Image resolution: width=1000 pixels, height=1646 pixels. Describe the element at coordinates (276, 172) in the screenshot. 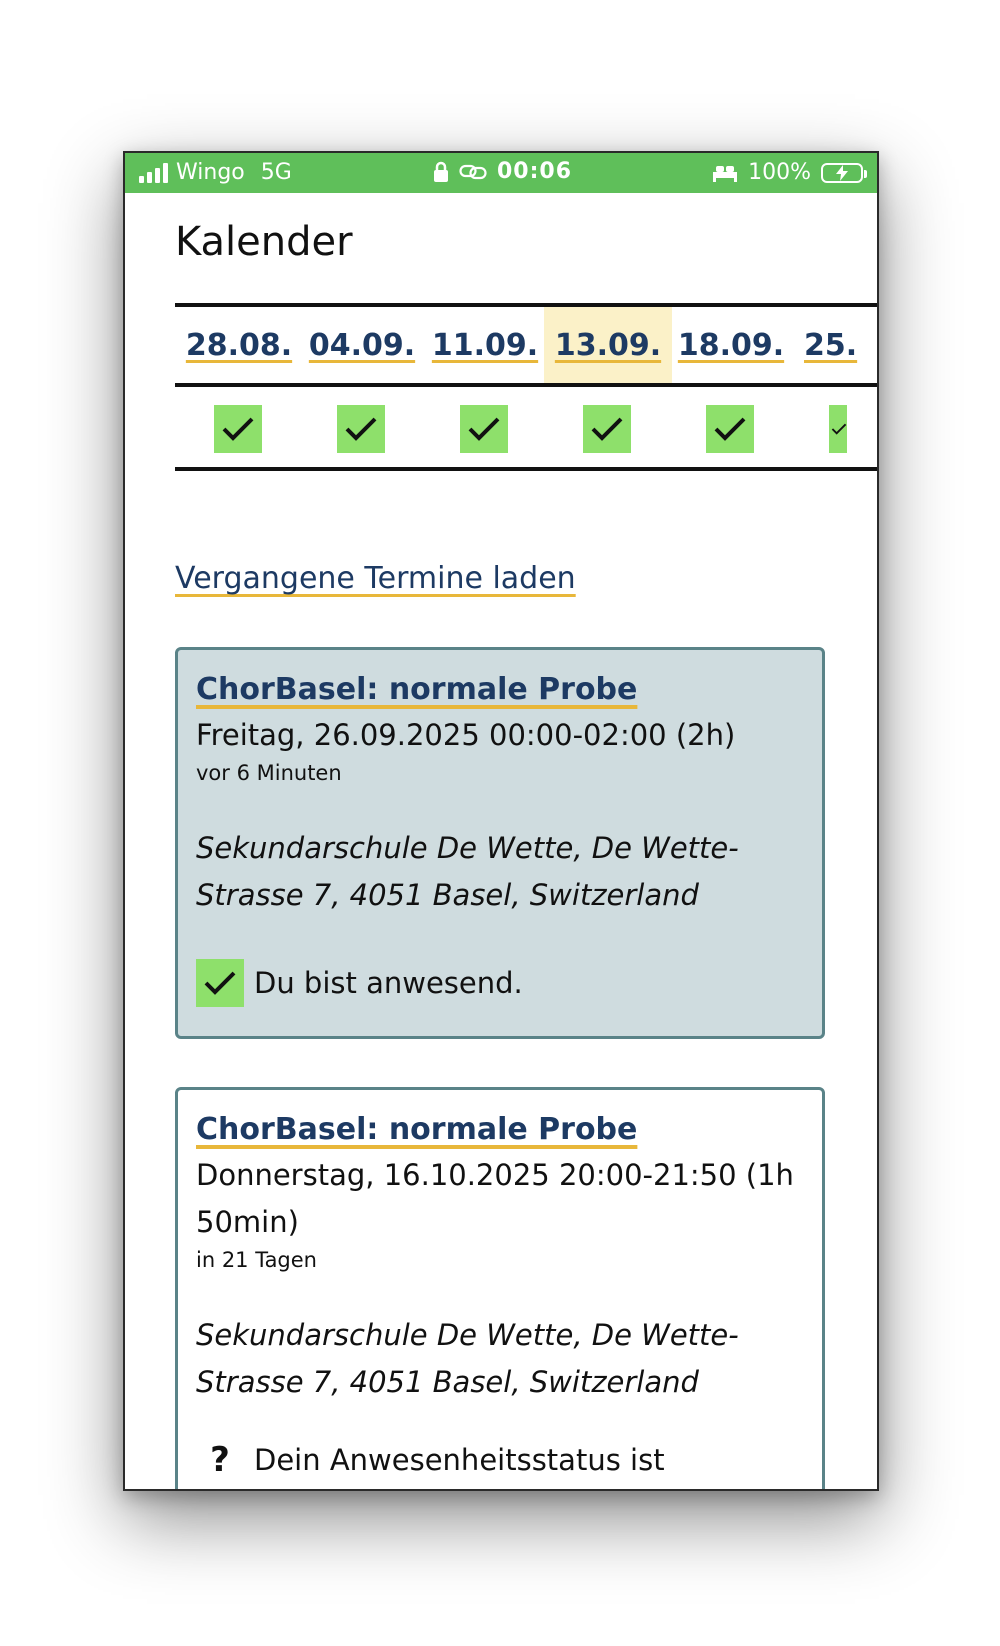

I see `network-type: 5G` at that location.